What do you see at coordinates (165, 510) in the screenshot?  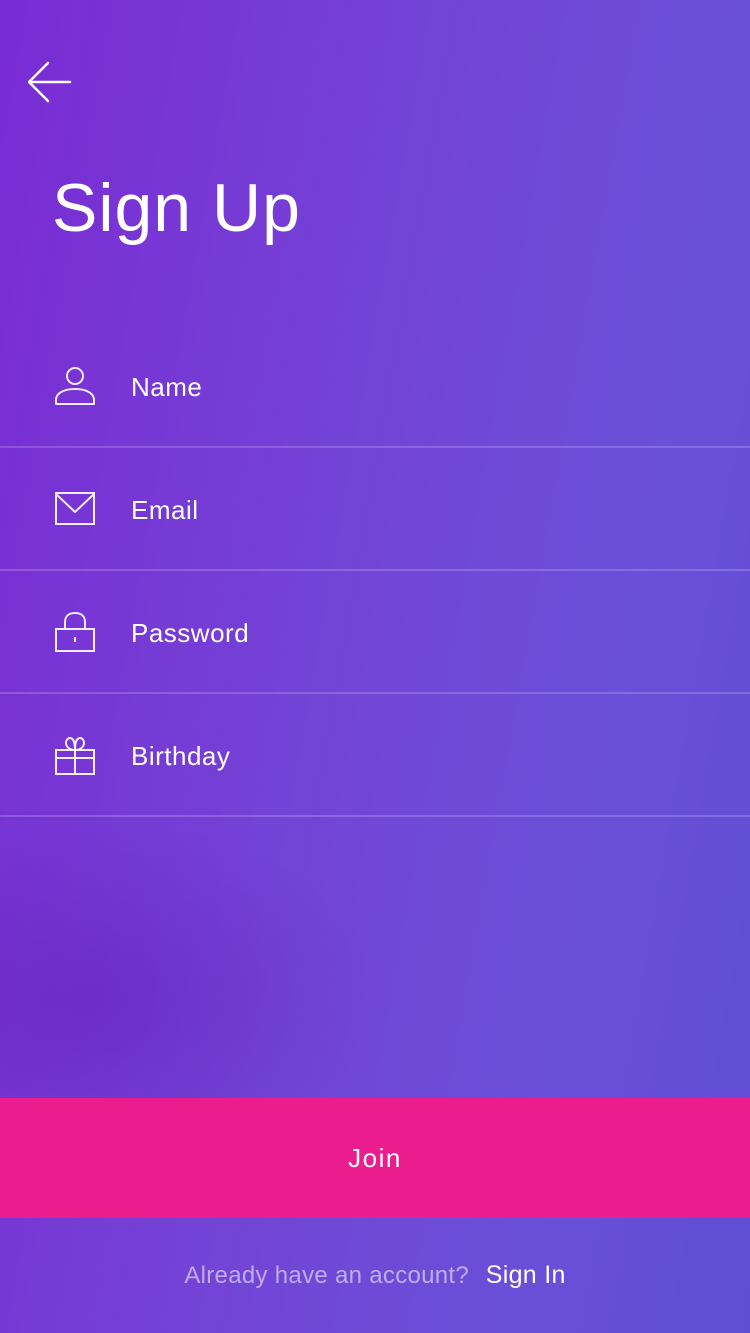 I see `email-field-label: Email` at bounding box center [165, 510].